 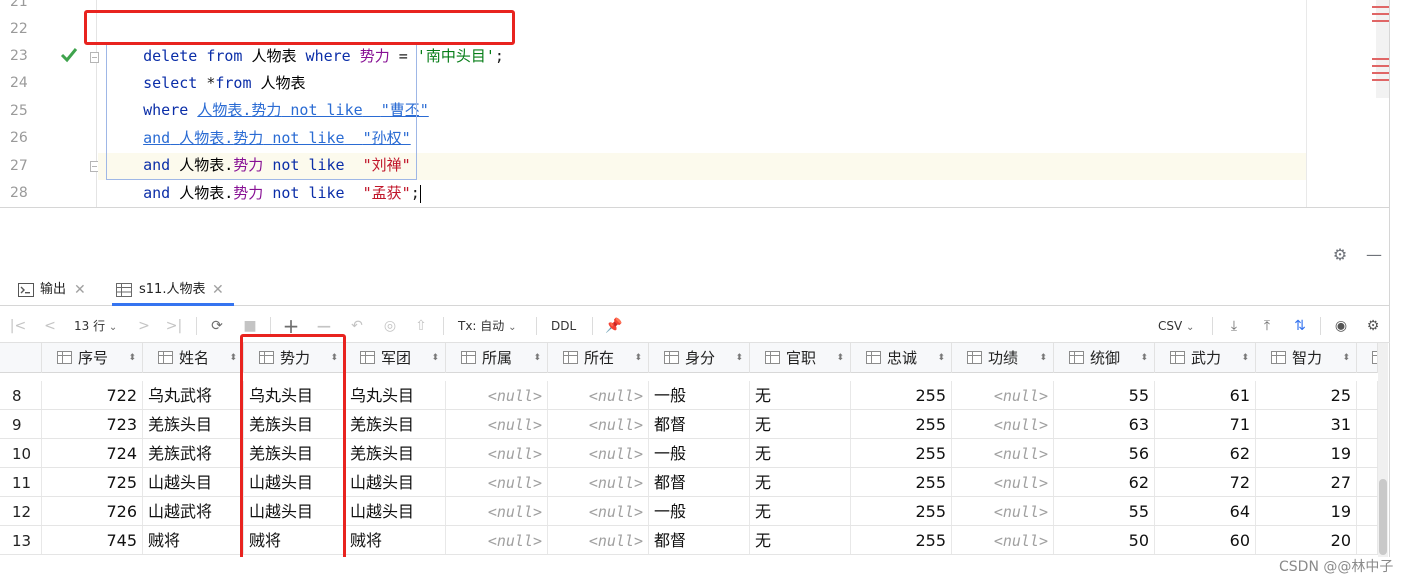 What do you see at coordinates (92, 395) in the screenshot?
I see `table-cell: 722` at bounding box center [92, 395].